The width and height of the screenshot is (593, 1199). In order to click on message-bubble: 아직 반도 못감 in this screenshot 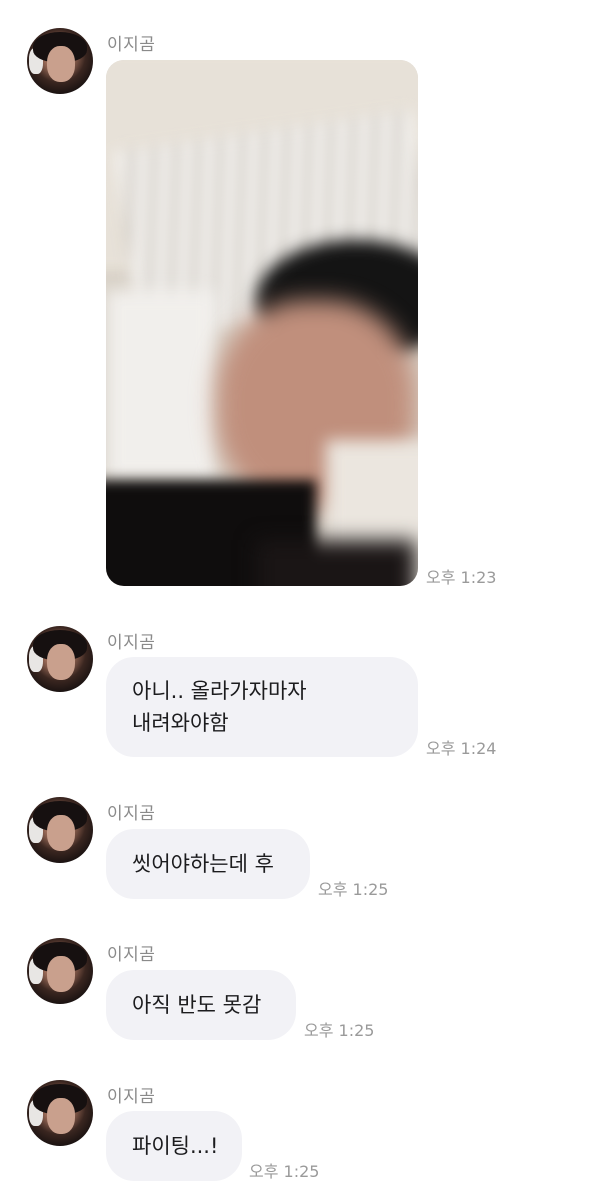, I will do `click(201, 1005)`.